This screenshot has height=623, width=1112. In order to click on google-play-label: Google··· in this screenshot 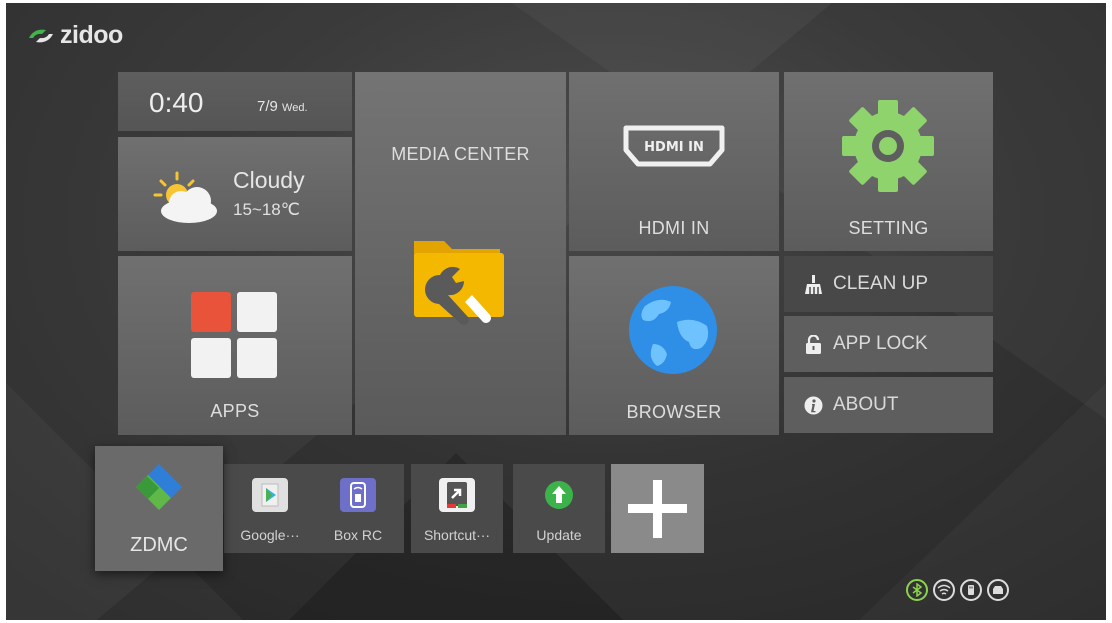, I will do `click(270, 535)`.